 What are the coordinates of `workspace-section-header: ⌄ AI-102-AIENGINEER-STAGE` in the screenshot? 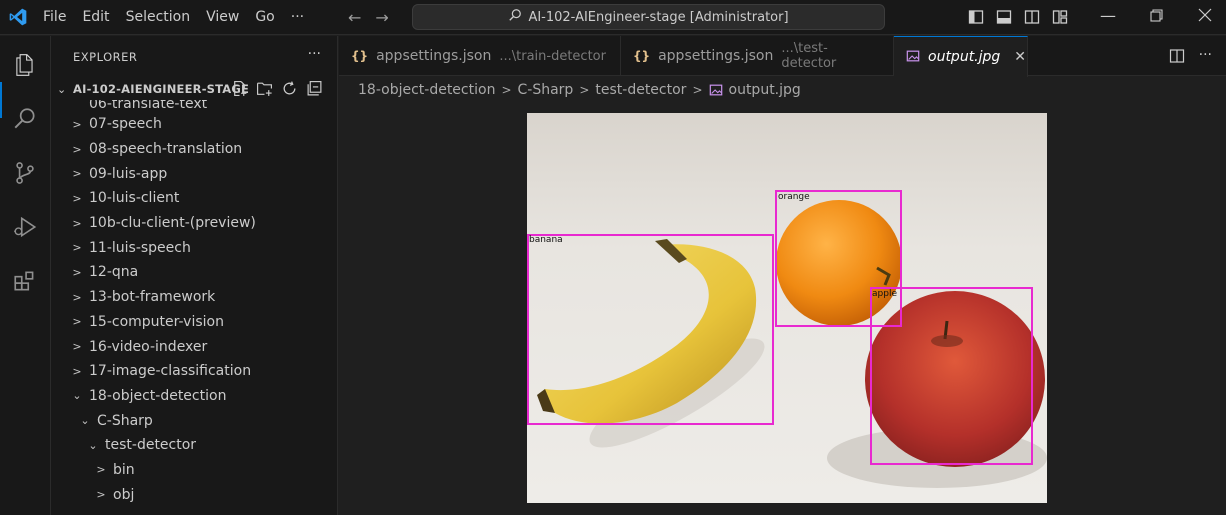 It's located at (194, 89).